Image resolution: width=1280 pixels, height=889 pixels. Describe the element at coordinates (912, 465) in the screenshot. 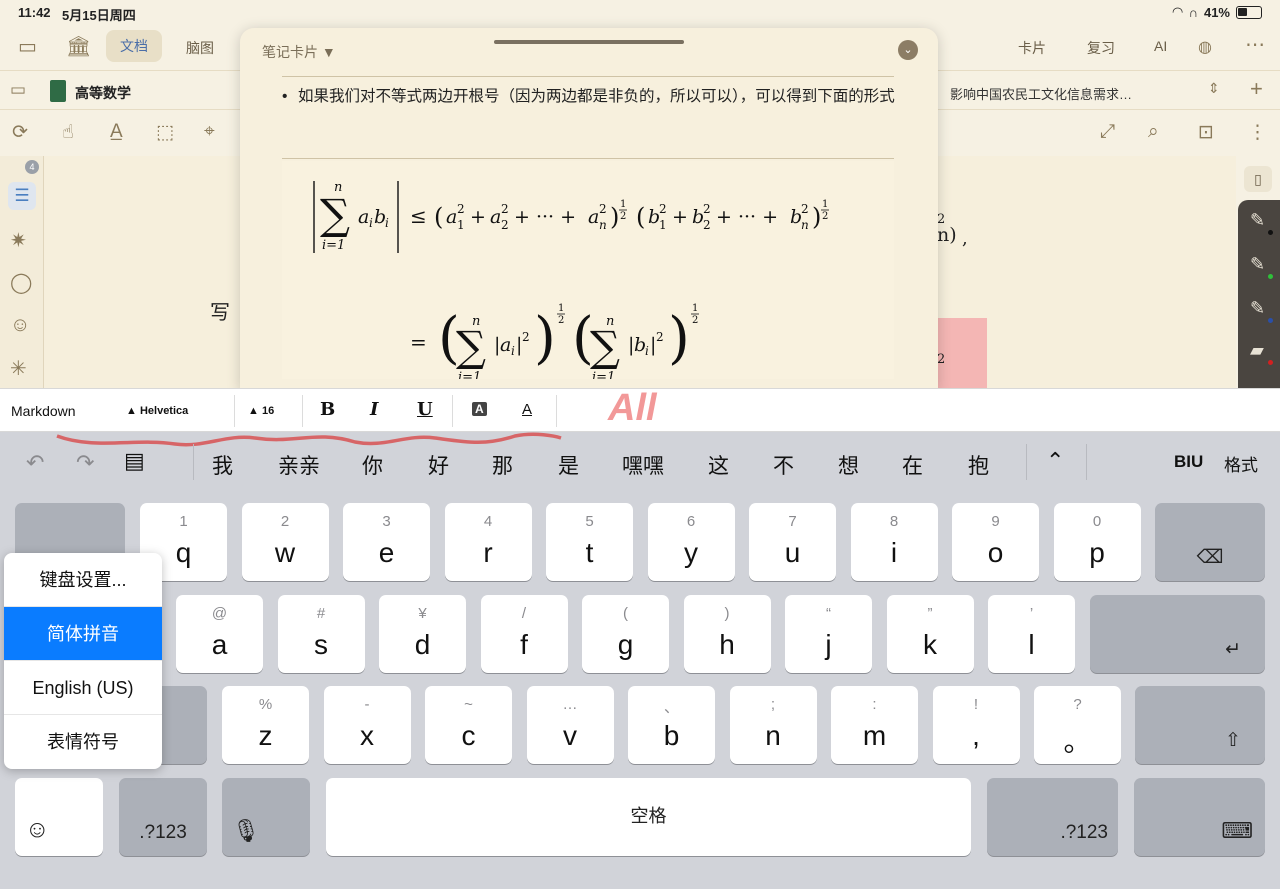

I see `candidate-item: 在` at that location.